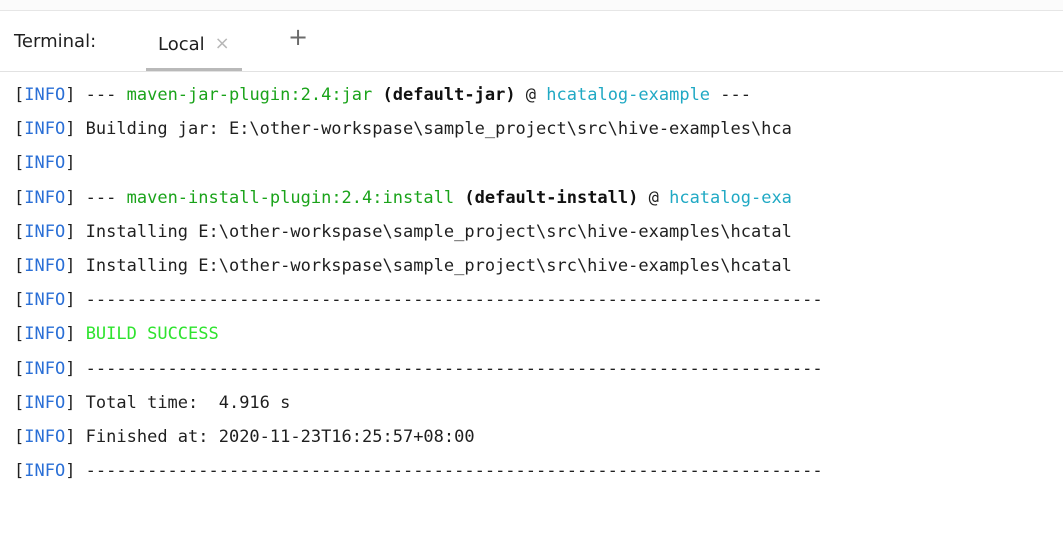  What do you see at coordinates (628, 95) in the screenshot?
I see `line-segment: hcatalog-example` at bounding box center [628, 95].